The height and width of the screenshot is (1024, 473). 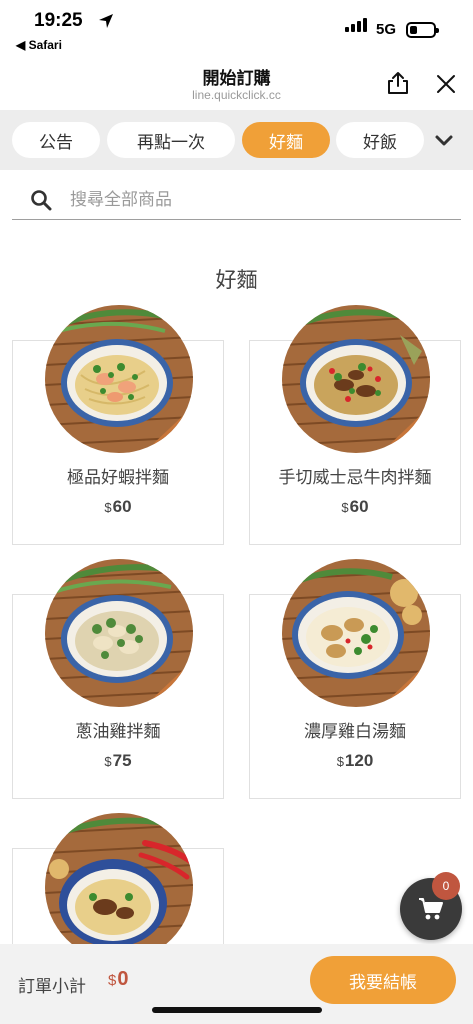 I want to click on back-to-safari-link: ◀ Safari, so click(x=39, y=45).